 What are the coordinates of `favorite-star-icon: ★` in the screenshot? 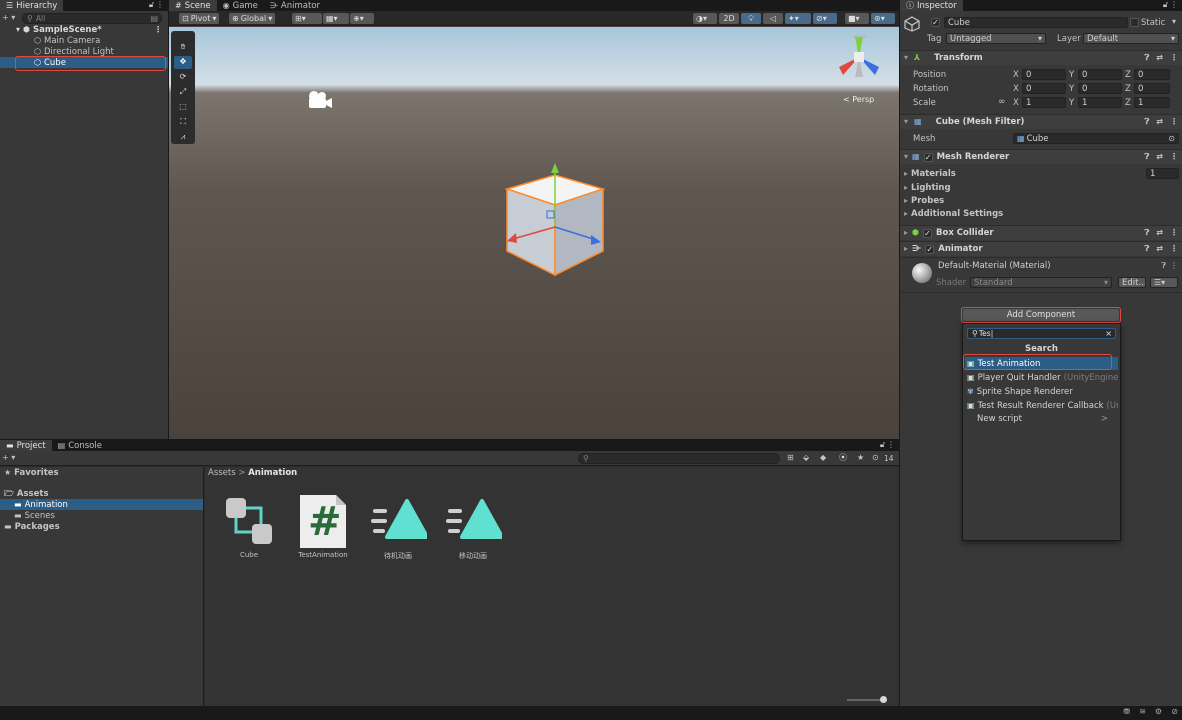 It's located at (860, 458).